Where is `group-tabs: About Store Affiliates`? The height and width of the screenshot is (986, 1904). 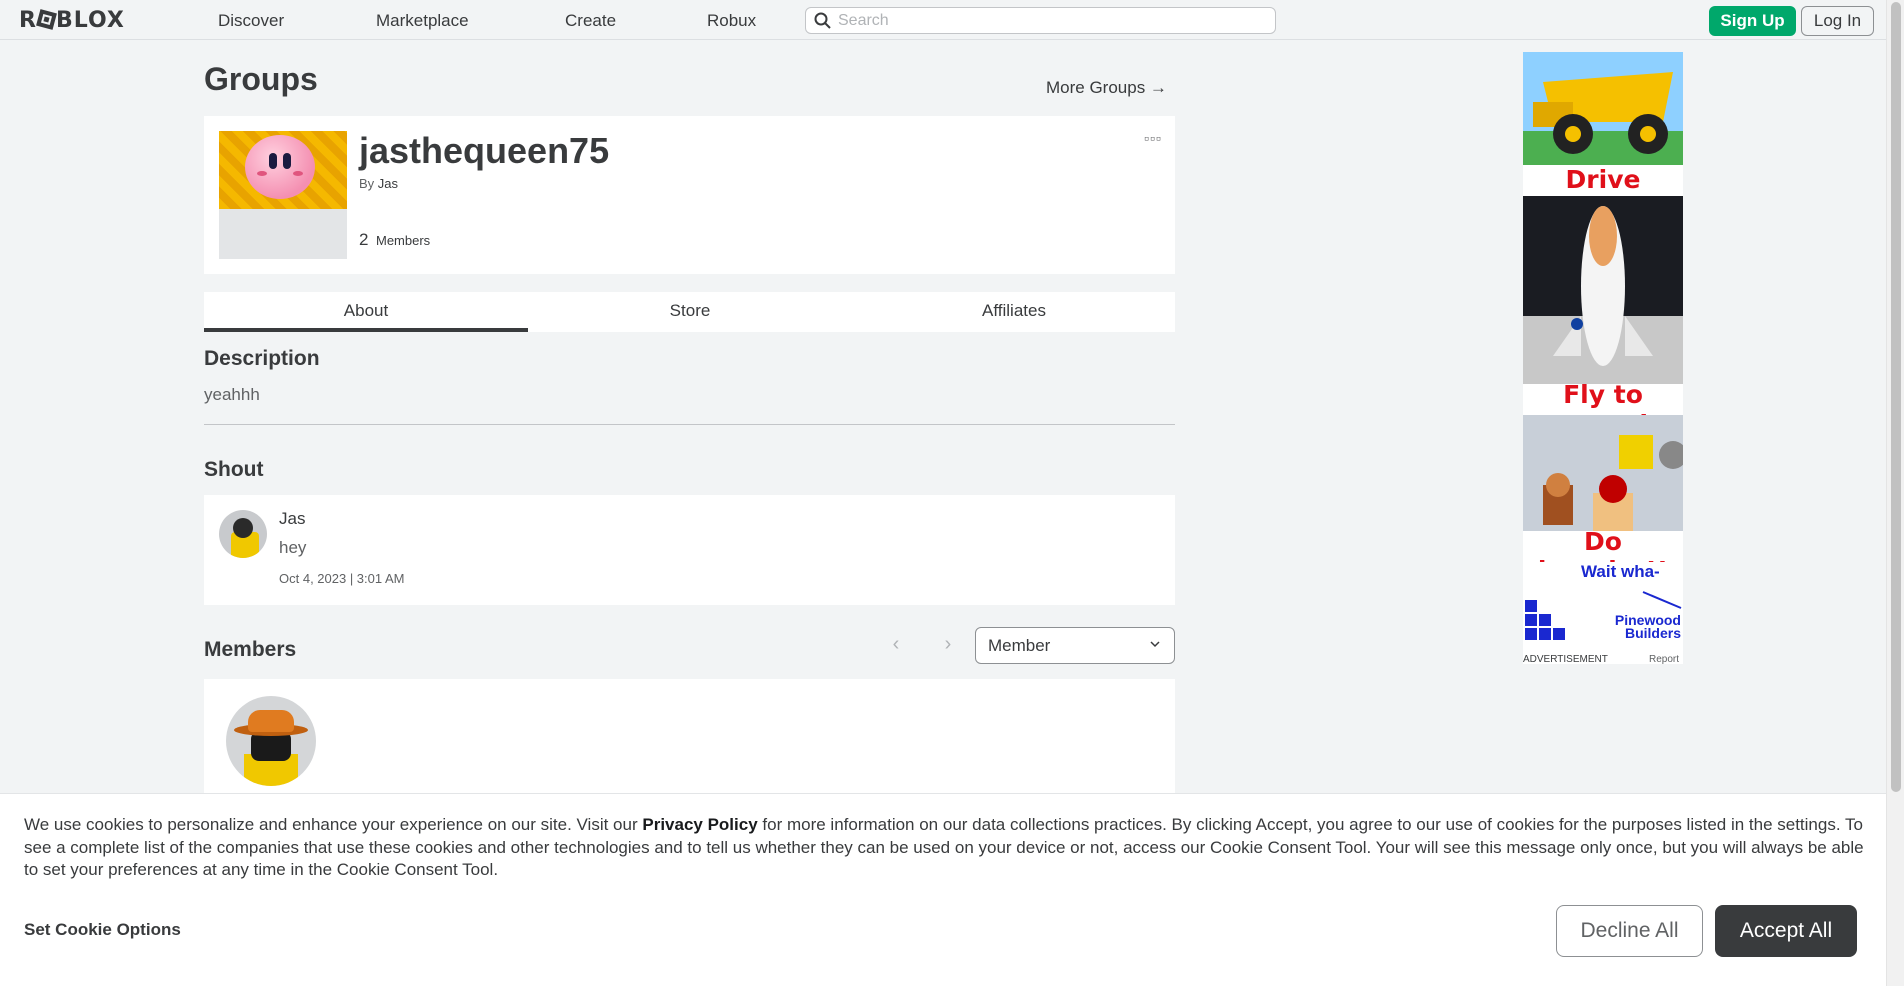
group-tabs: About Store Affiliates is located at coordinates (689, 312).